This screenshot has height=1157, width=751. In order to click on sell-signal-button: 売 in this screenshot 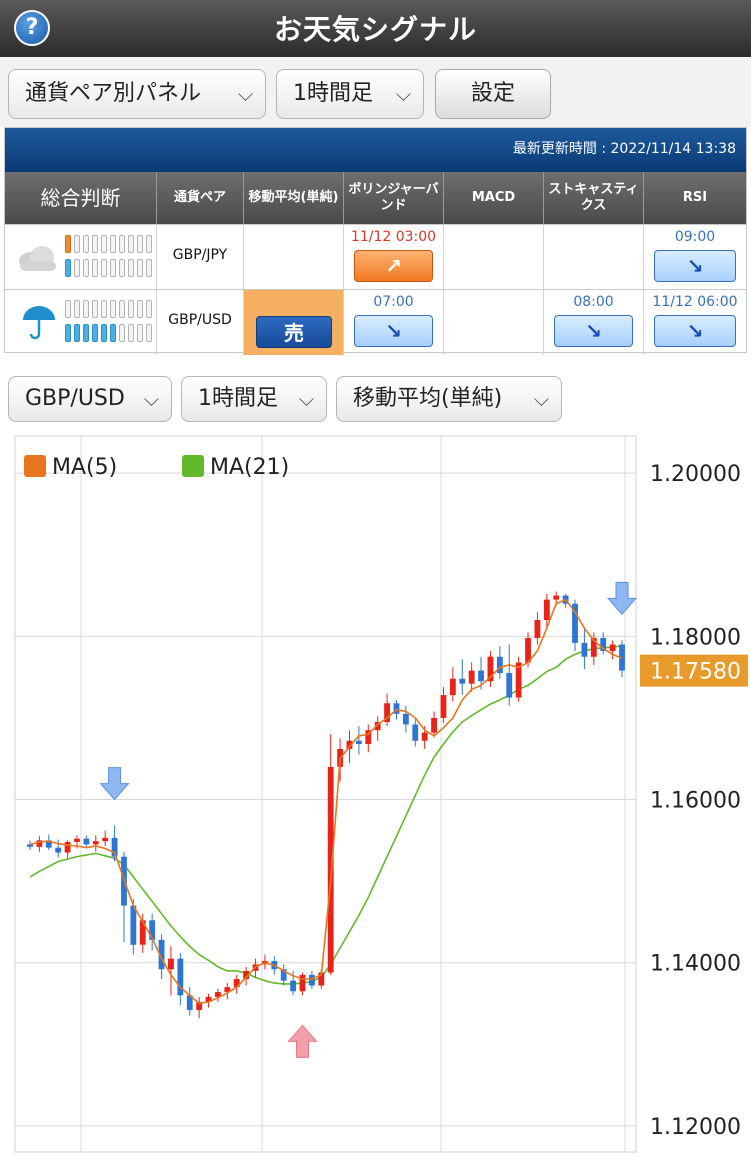, I will do `click(294, 332)`.